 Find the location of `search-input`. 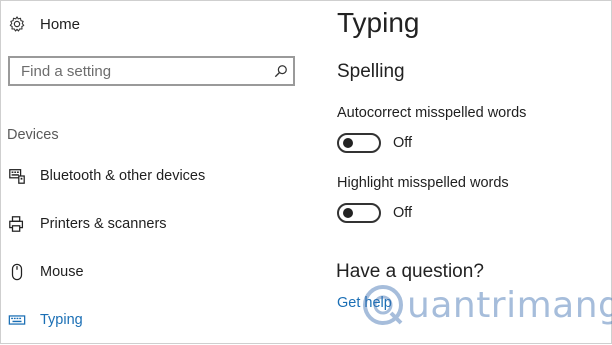

search-input is located at coordinates (139, 71).